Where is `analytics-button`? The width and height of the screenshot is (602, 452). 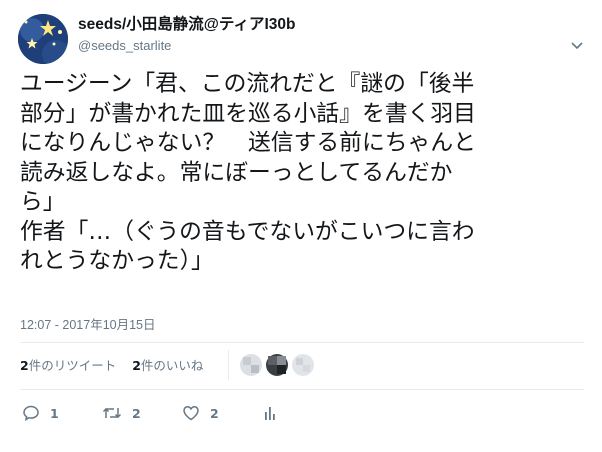
analytics-button is located at coordinates (270, 413).